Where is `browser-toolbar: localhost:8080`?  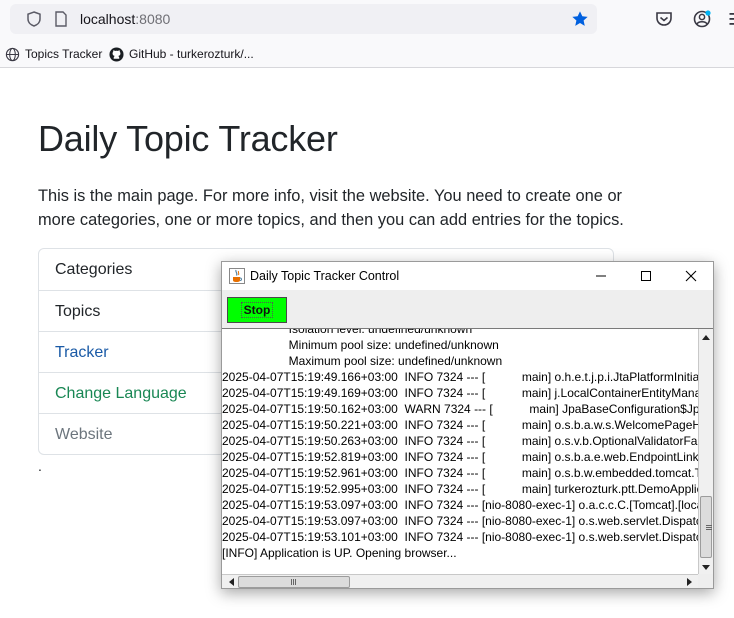
browser-toolbar: localhost:8080 is located at coordinates (367, 20).